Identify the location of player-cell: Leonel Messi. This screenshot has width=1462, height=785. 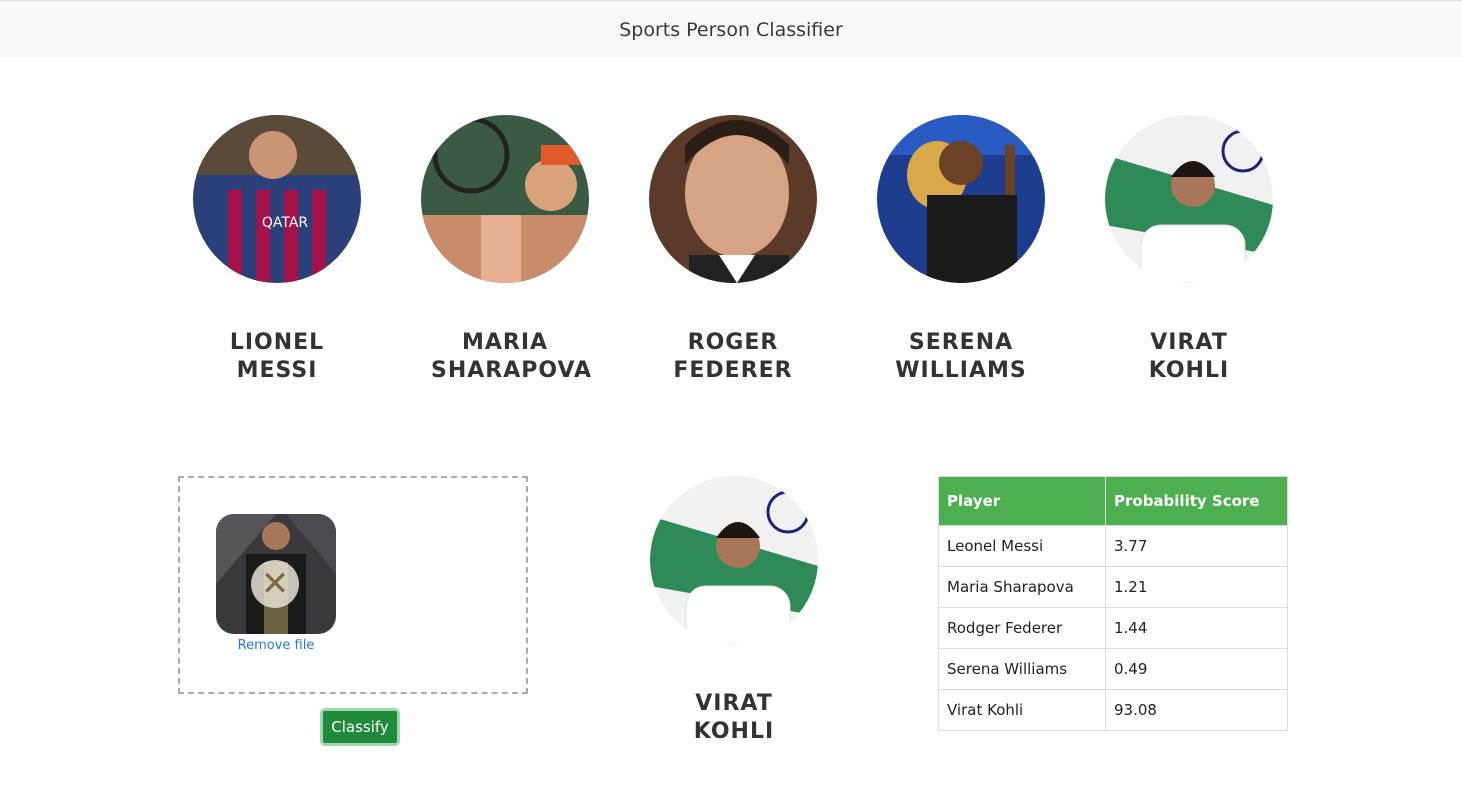
(1022, 546).